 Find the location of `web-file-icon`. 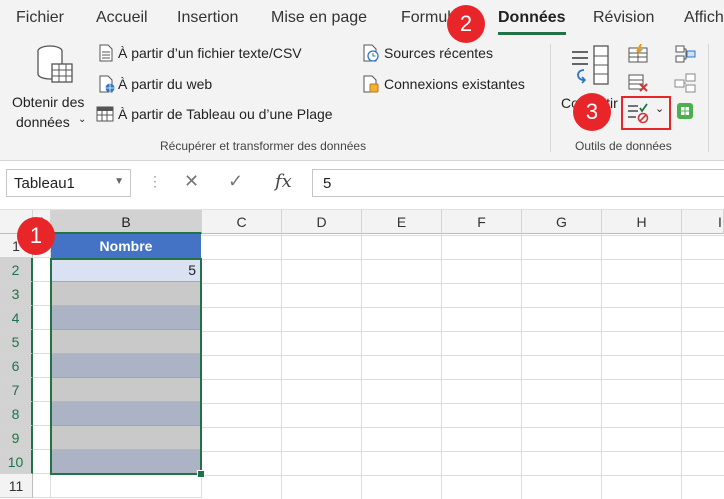

web-file-icon is located at coordinates (107, 84).